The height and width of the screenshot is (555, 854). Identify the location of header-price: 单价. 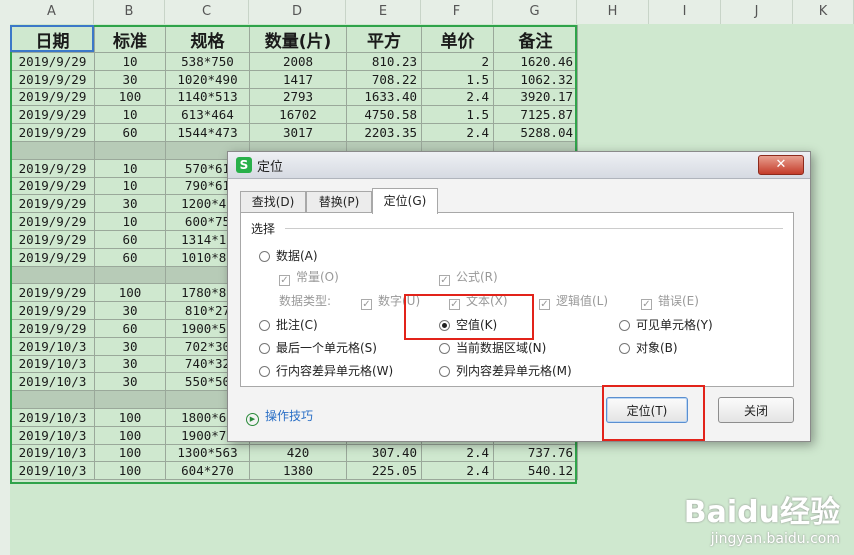
(457, 39).